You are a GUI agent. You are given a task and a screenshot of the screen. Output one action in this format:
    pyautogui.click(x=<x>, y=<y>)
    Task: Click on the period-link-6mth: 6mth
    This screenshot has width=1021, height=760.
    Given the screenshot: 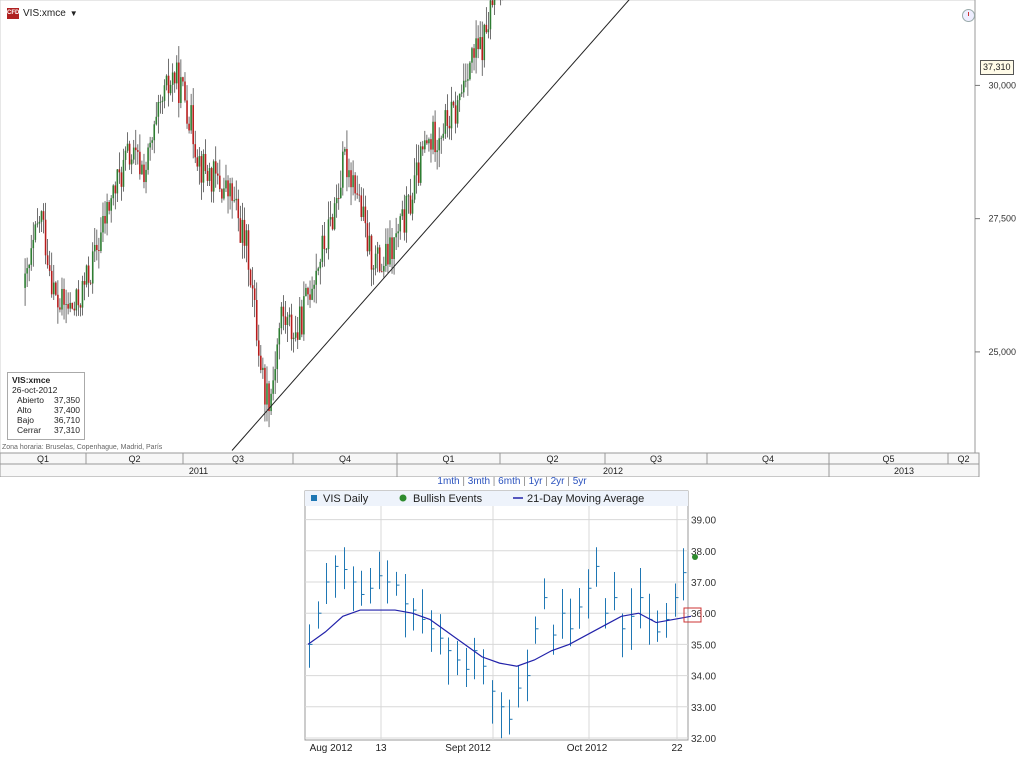 What is the action you would take?
    pyautogui.click(x=509, y=481)
    